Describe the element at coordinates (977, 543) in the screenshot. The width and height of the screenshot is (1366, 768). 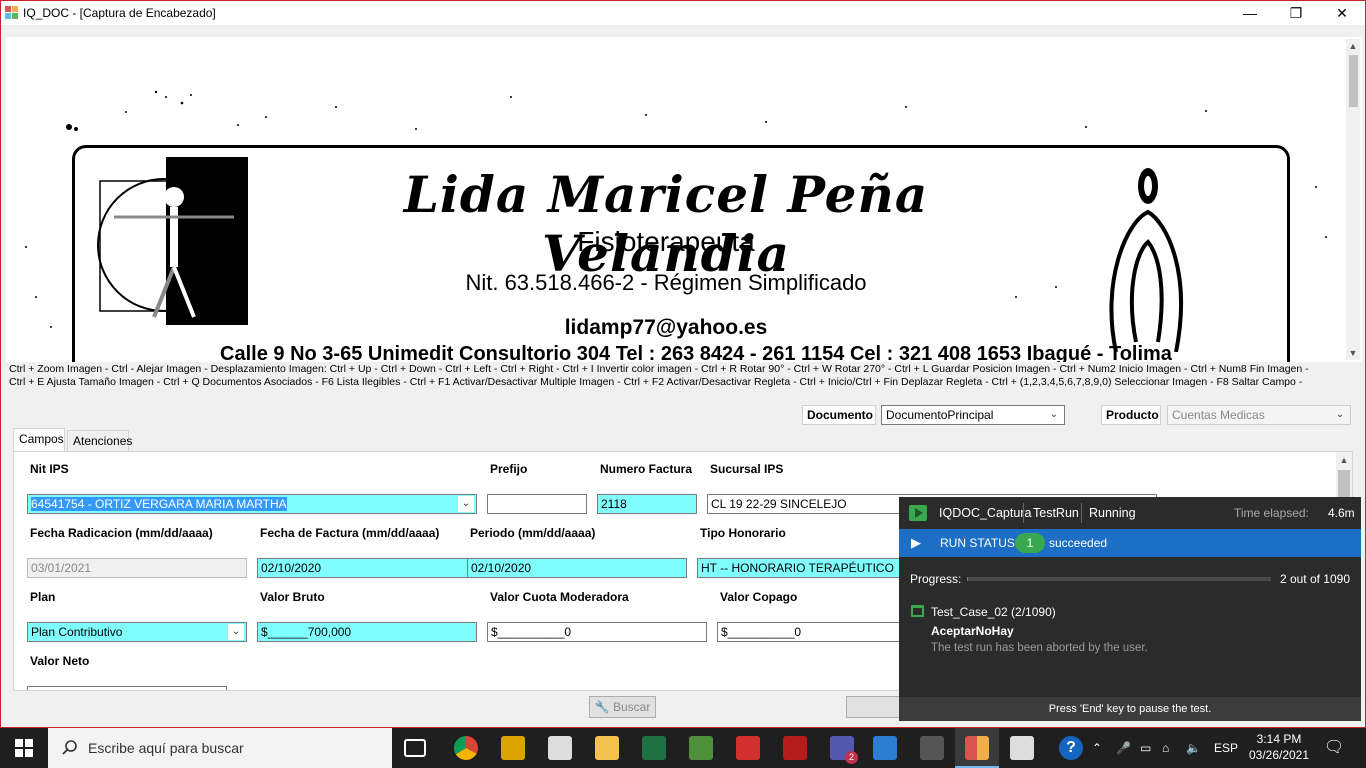
I see `run-status-label: RUN STATUS` at that location.